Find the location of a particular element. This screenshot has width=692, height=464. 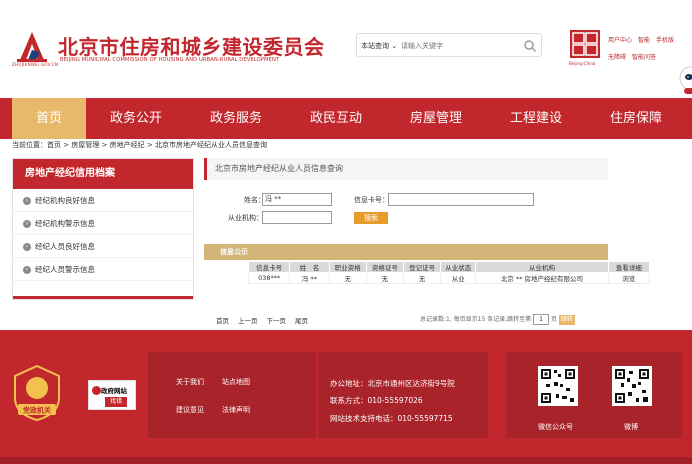

cell-qualification: 无 is located at coordinates (347, 278).